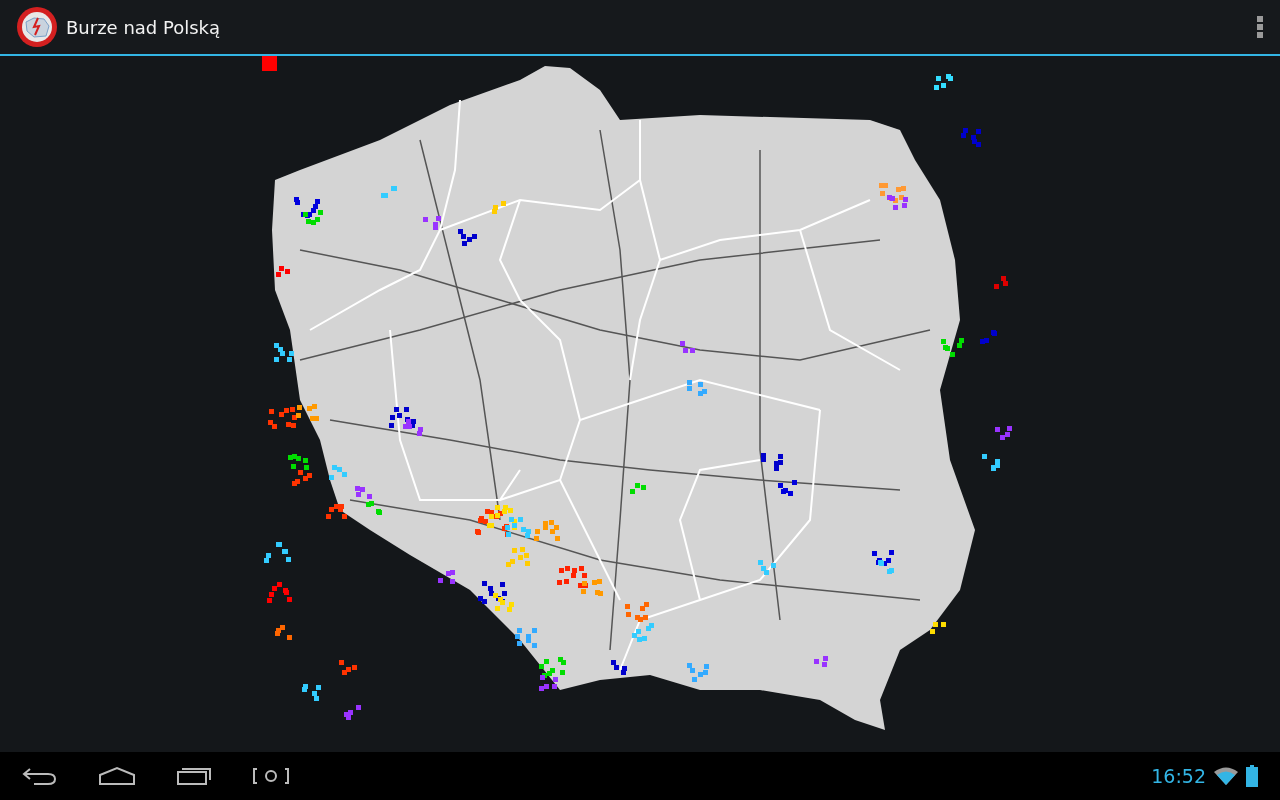 Image resolution: width=1280 pixels, height=800 pixels. Describe the element at coordinates (37, 27) in the screenshot. I see `app-logo-icon` at that location.